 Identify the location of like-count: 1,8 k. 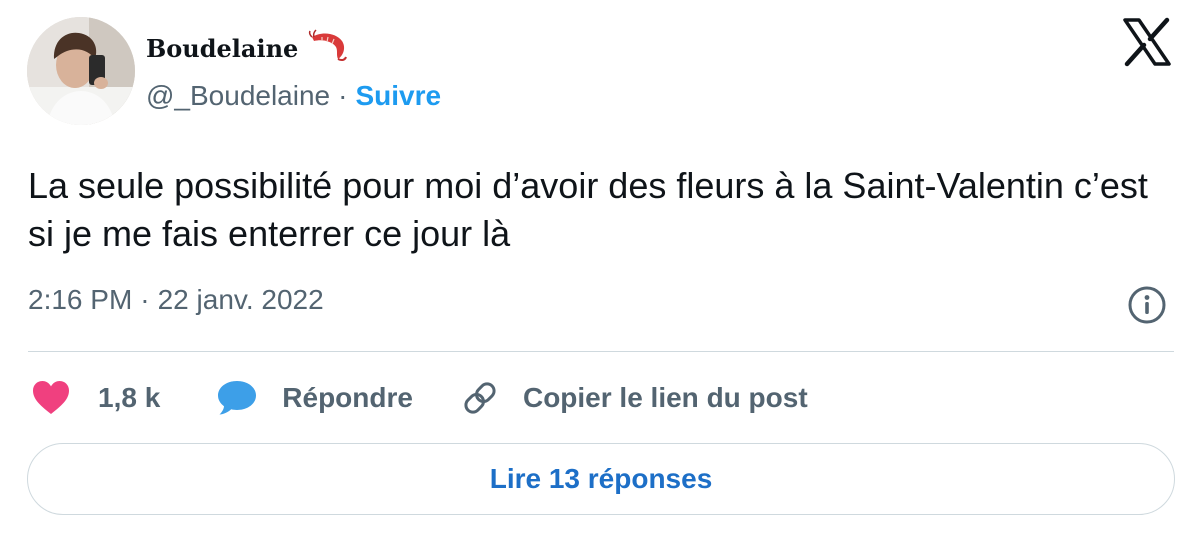
(129, 397).